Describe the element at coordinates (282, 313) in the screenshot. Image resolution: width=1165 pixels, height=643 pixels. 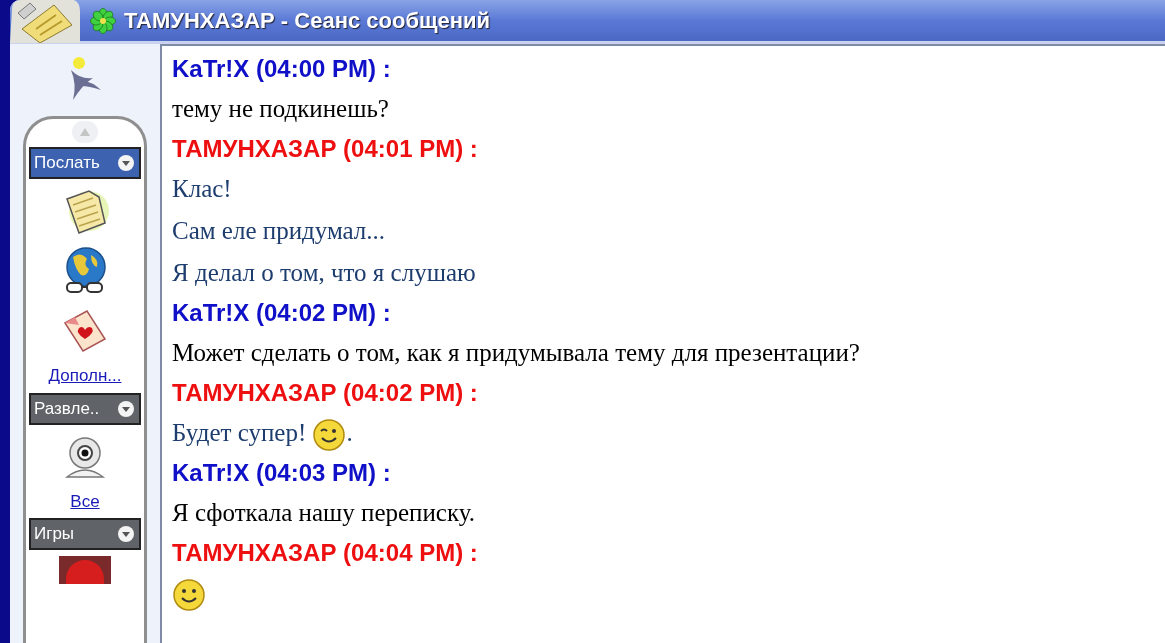
I see `message-header: KaTr!X (04:02 PM) :` at that location.